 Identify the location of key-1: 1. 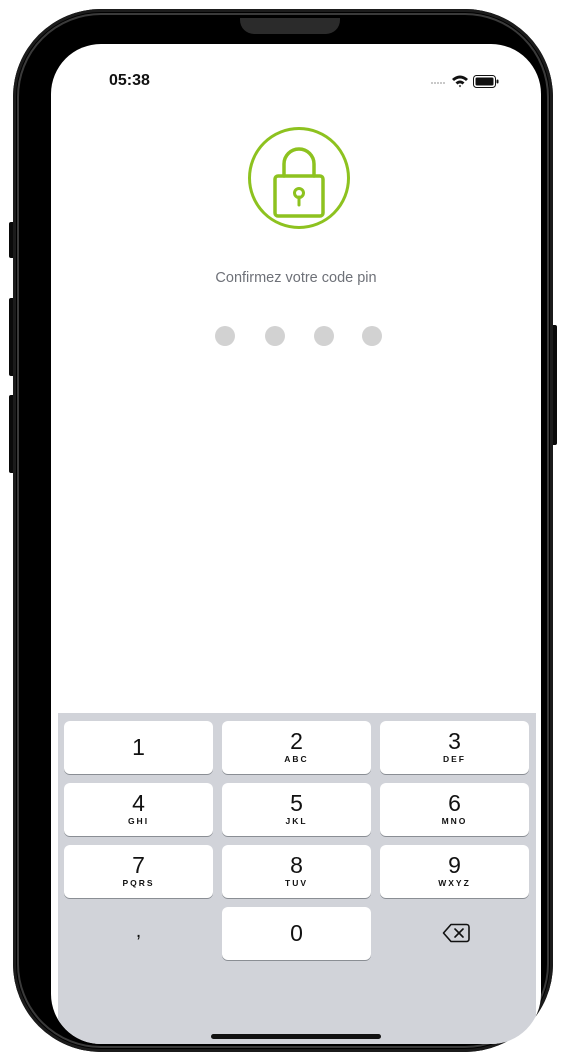
(138, 747).